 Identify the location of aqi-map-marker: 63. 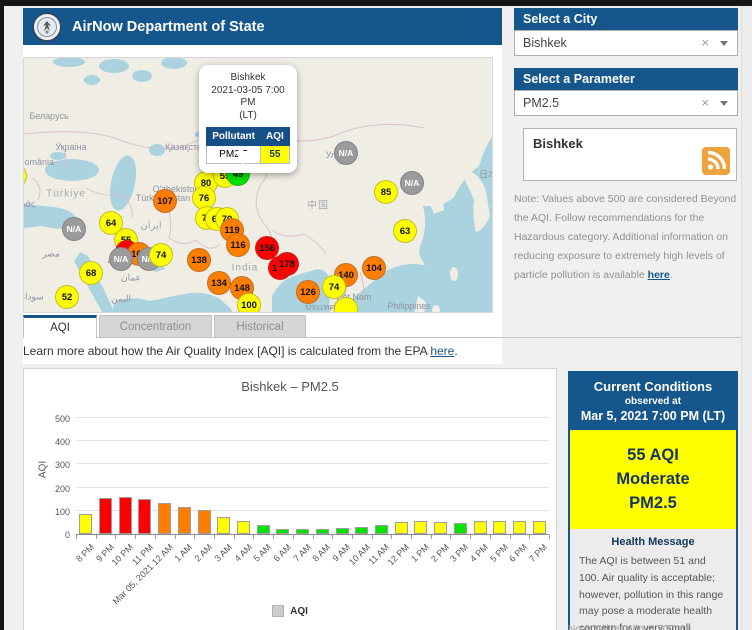
(405, 231).